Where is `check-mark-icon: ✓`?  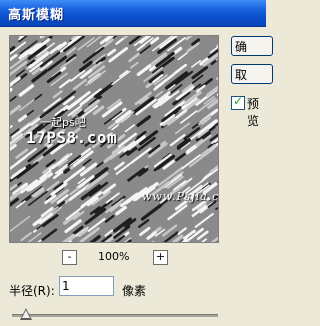 check-mark-icon: ✓ is located at coordinates (238, 101).